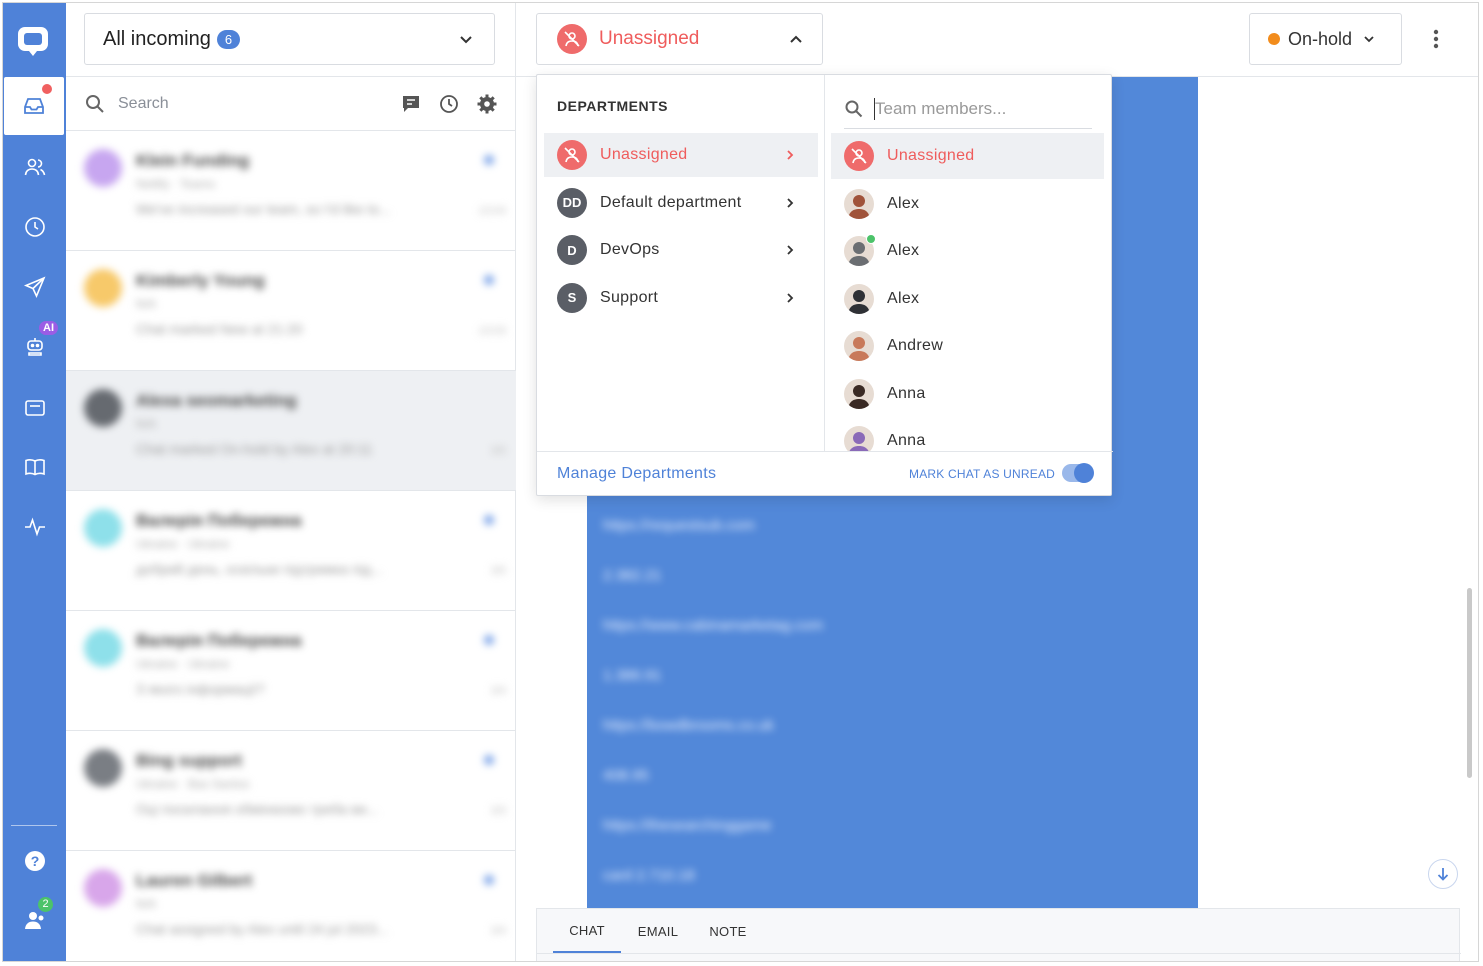 Image resolution: width=1483 pixels, height=966 pixels. Describe the element at coordinates (289, 39) in the screenshot. I see `inbox-filter-dropdown: All incoming 6` at that location.